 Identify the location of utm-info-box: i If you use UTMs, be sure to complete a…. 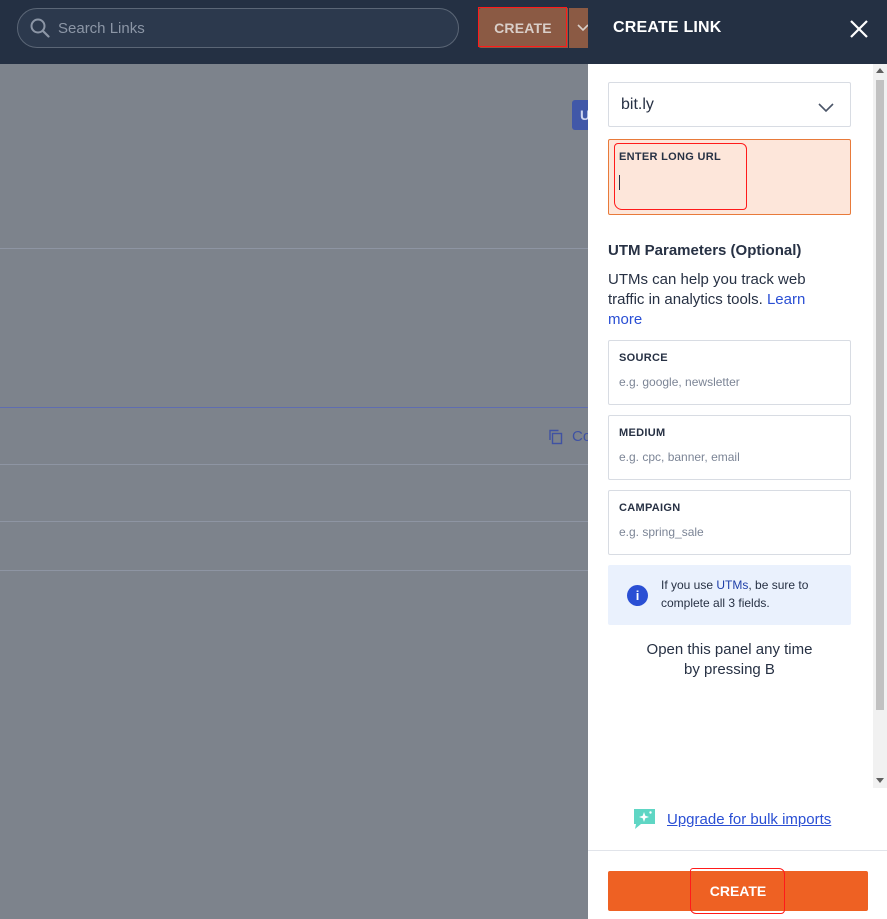
(729, 595).